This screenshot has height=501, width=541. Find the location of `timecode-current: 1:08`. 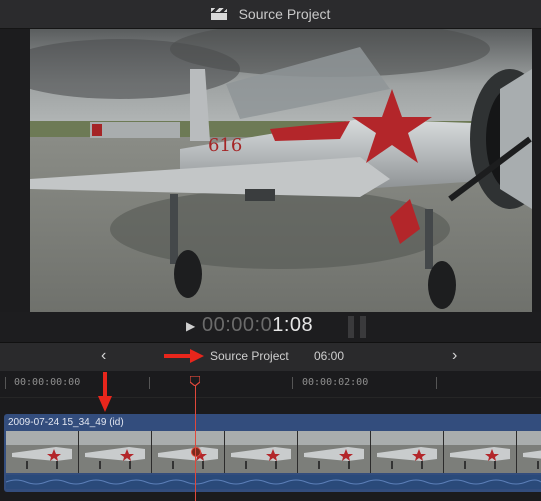

timecode-current: 1:08 is located at coordinates (293, 325).